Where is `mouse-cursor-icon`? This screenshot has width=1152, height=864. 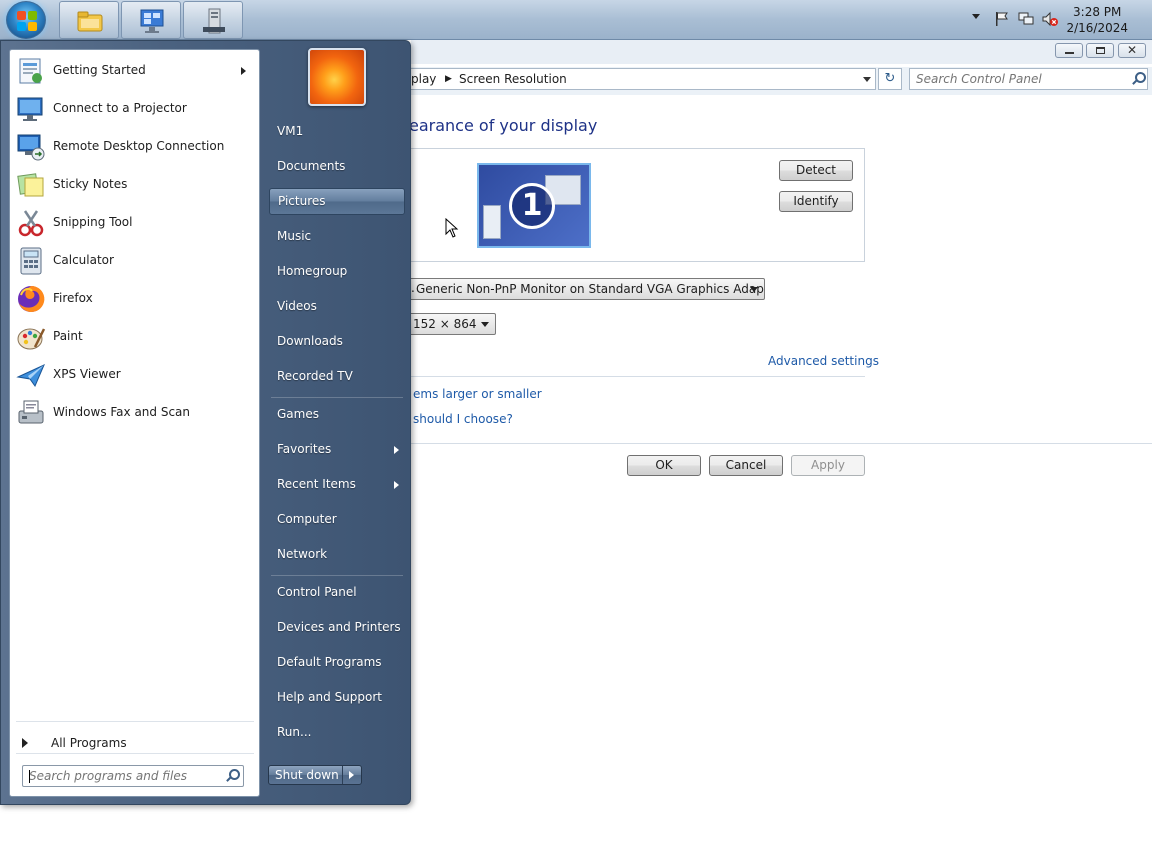 mouse-cursor-icon is located at coordinates (452, 228).